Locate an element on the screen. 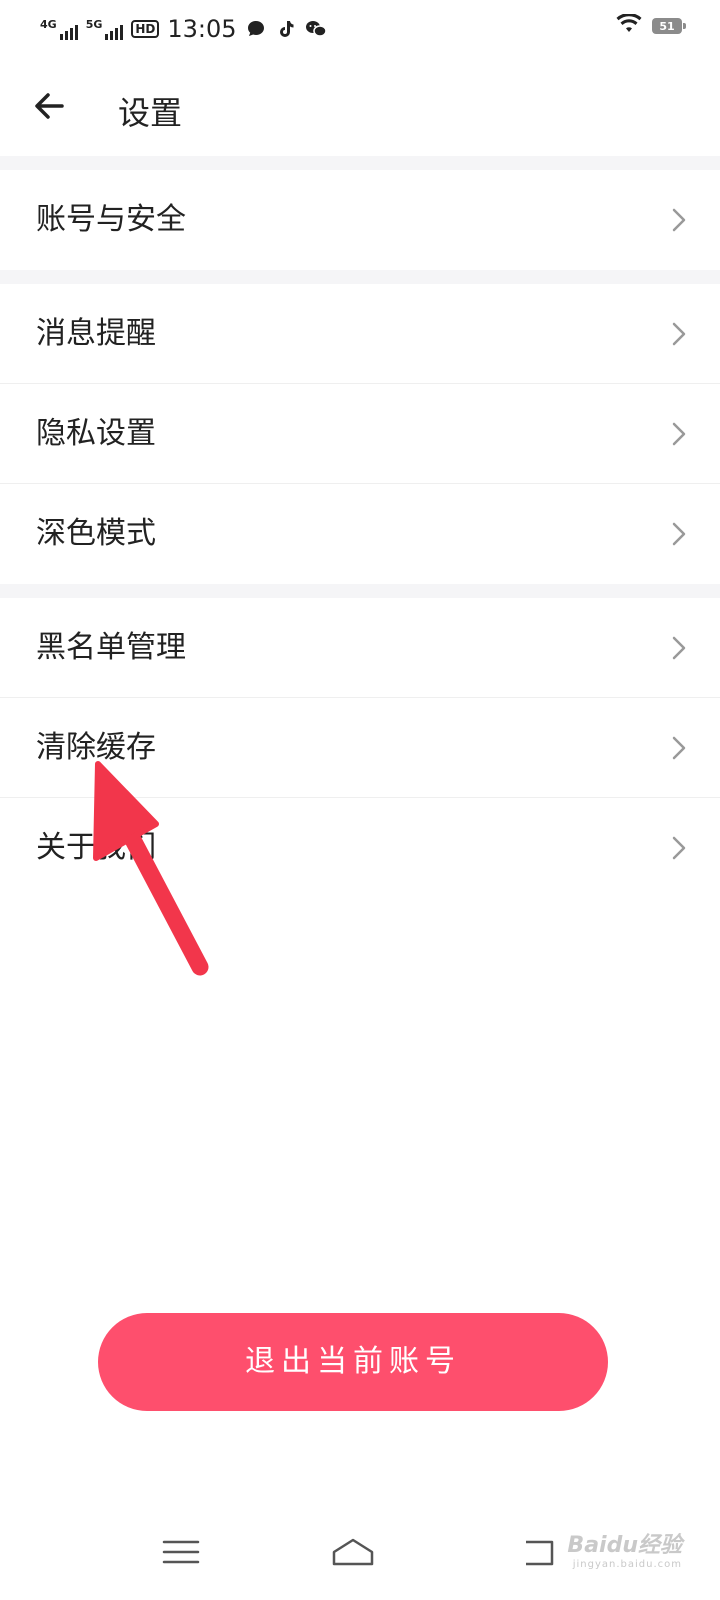  wechat-icon is located at coordinates (316, 29).